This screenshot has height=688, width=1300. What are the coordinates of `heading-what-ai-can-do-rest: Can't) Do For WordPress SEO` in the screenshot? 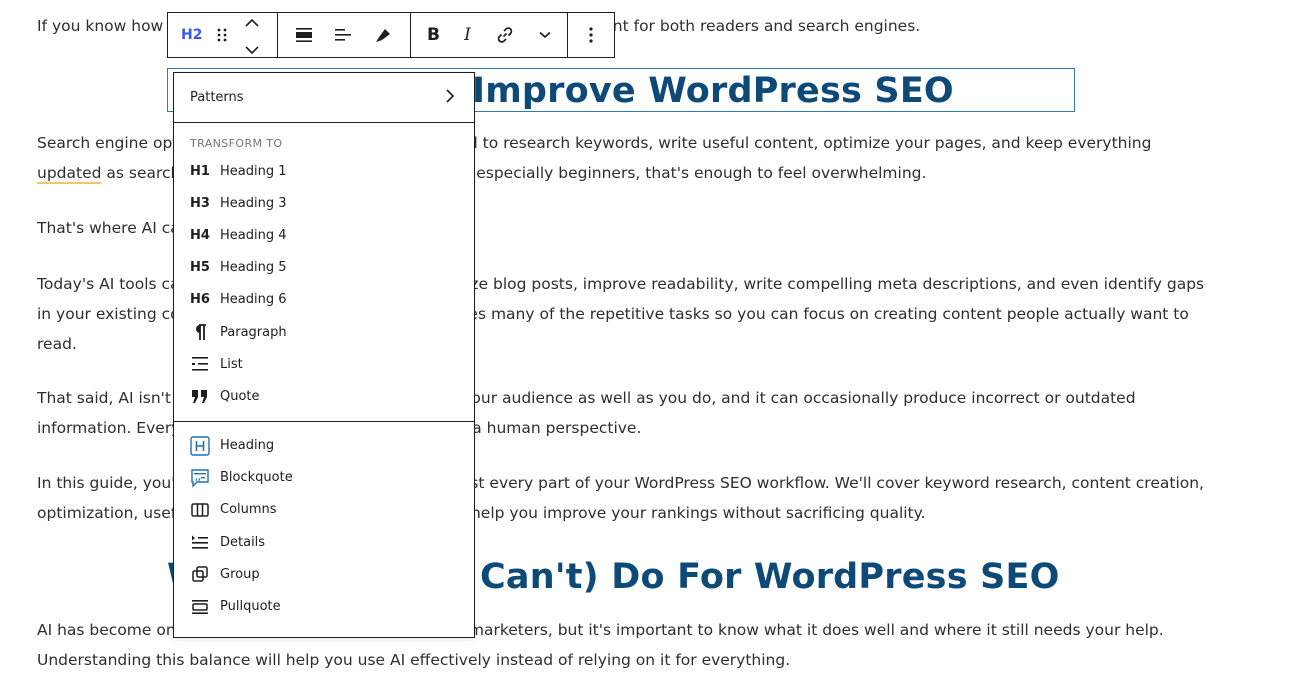 It's located at (770, 577).